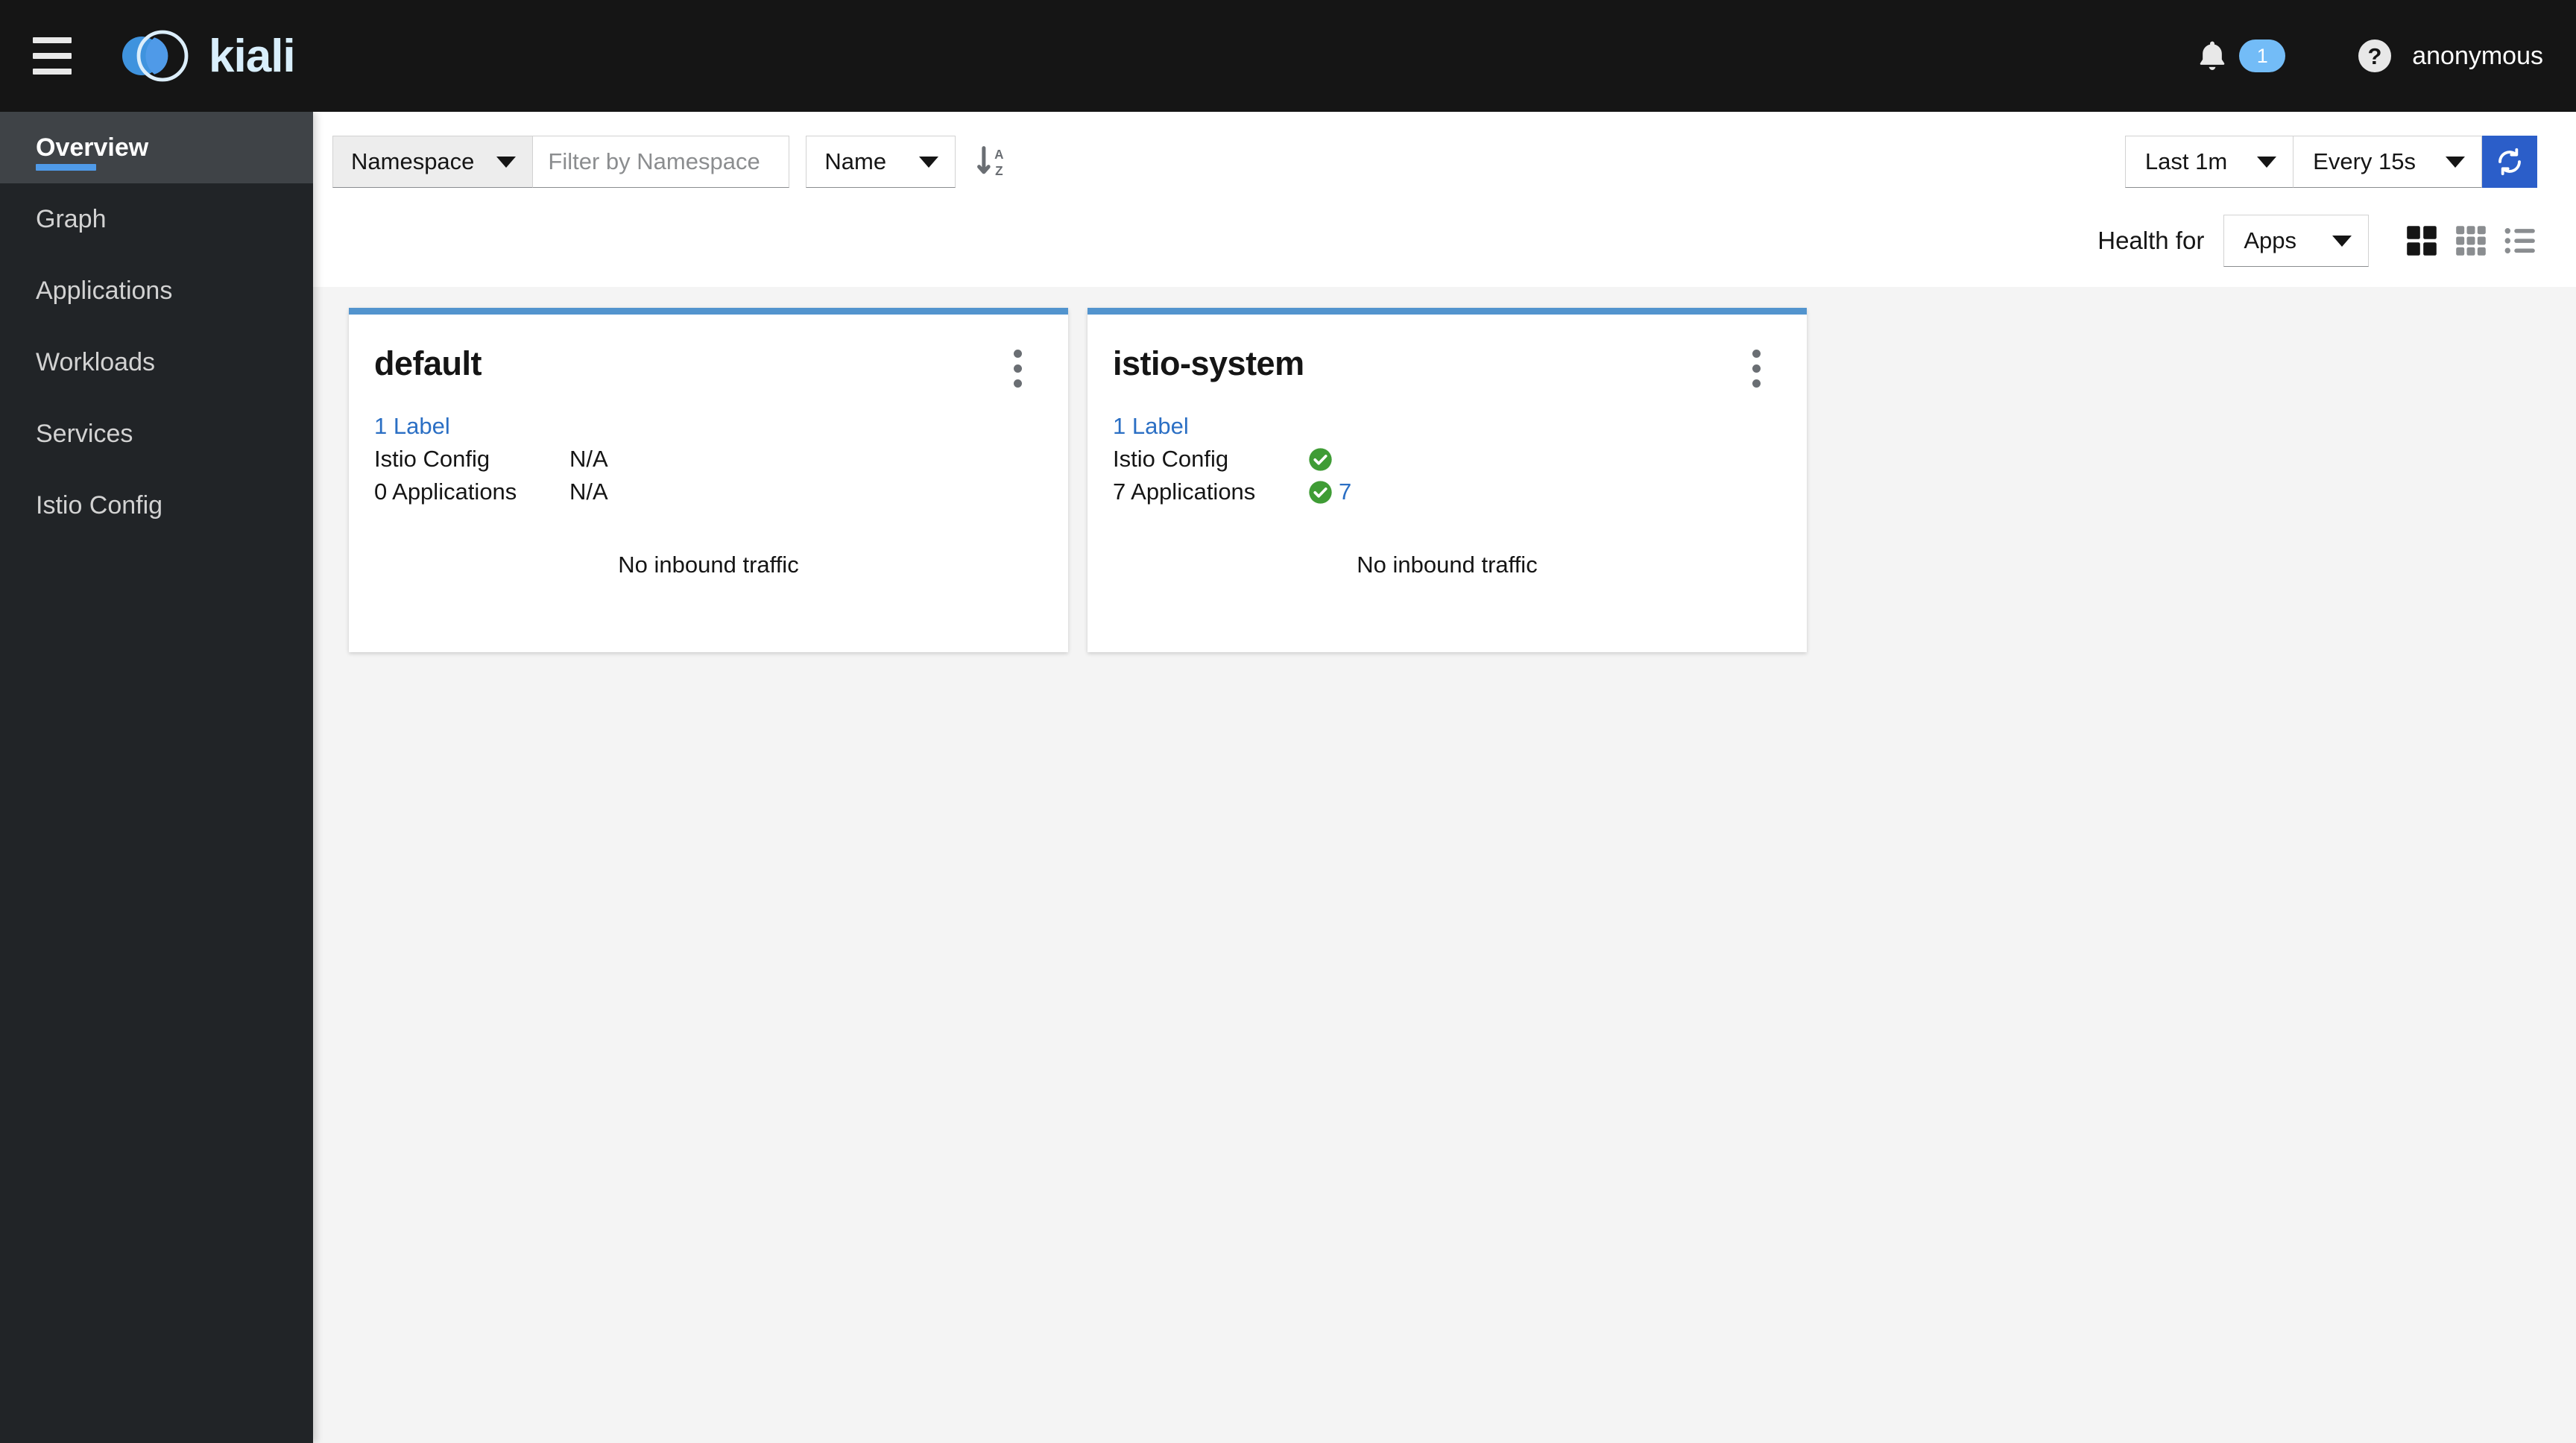 The height and width of the screenshot is (1443, 2576). I want to click on view-toggle-compact, so click(2471, 241).